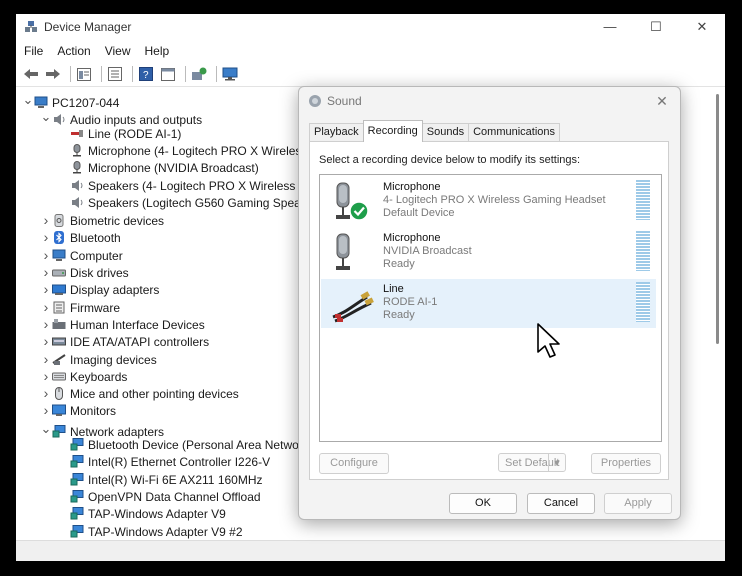 The height and width of the screenshot is (576, 742). What do you see at coordinates (59, 394) in the screenshot?
I see `mouse-icon` at bounding box center [59, 394].